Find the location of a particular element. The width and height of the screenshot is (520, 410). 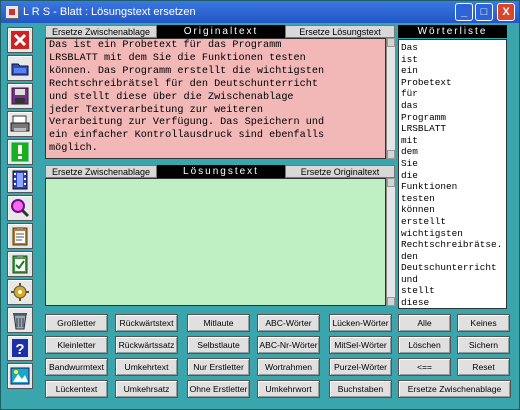

solution-scrollbar is located at coordinates (390, 242).